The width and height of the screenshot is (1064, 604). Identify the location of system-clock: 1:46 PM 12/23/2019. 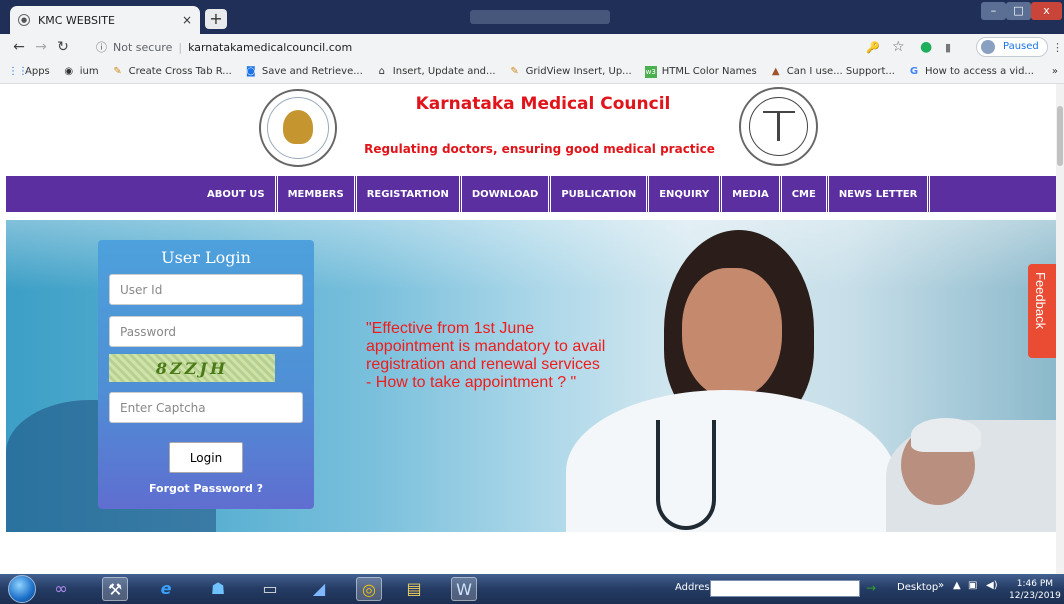
(1035, 590).